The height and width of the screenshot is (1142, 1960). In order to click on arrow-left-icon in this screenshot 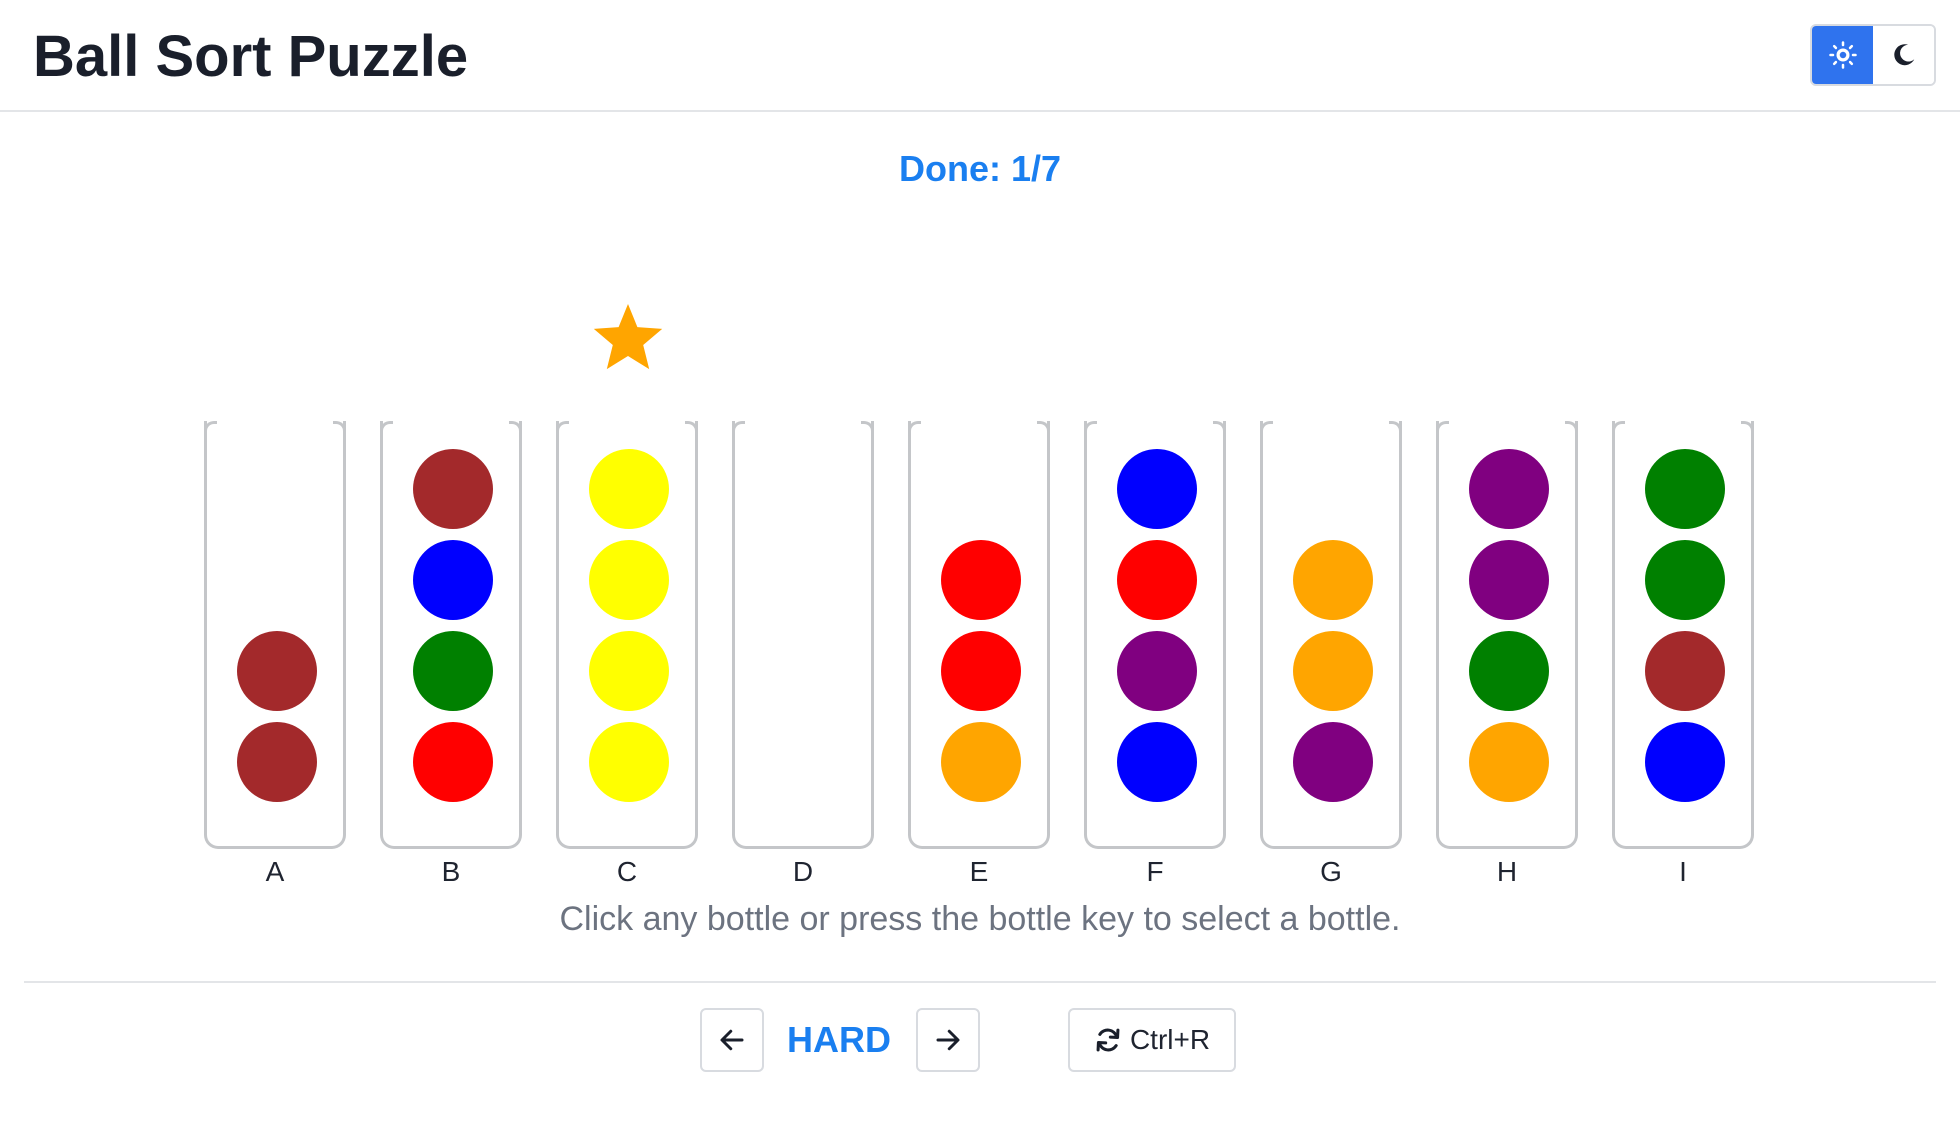, I will do `click(732, 1040)`.